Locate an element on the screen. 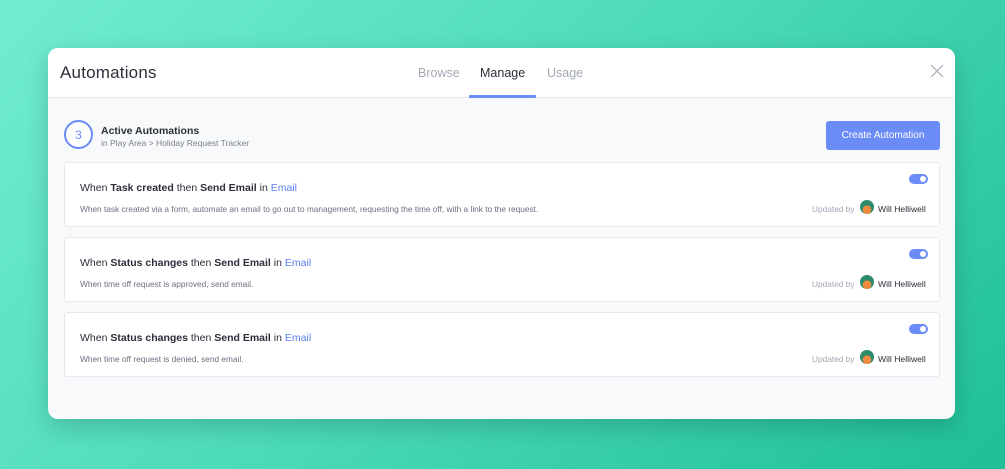 Image resolution: width=1005 pixels, height=469 pixels. section-breadcrumb: in Play Area > Holiday Request Tracker is located at coordinates (175, 143).